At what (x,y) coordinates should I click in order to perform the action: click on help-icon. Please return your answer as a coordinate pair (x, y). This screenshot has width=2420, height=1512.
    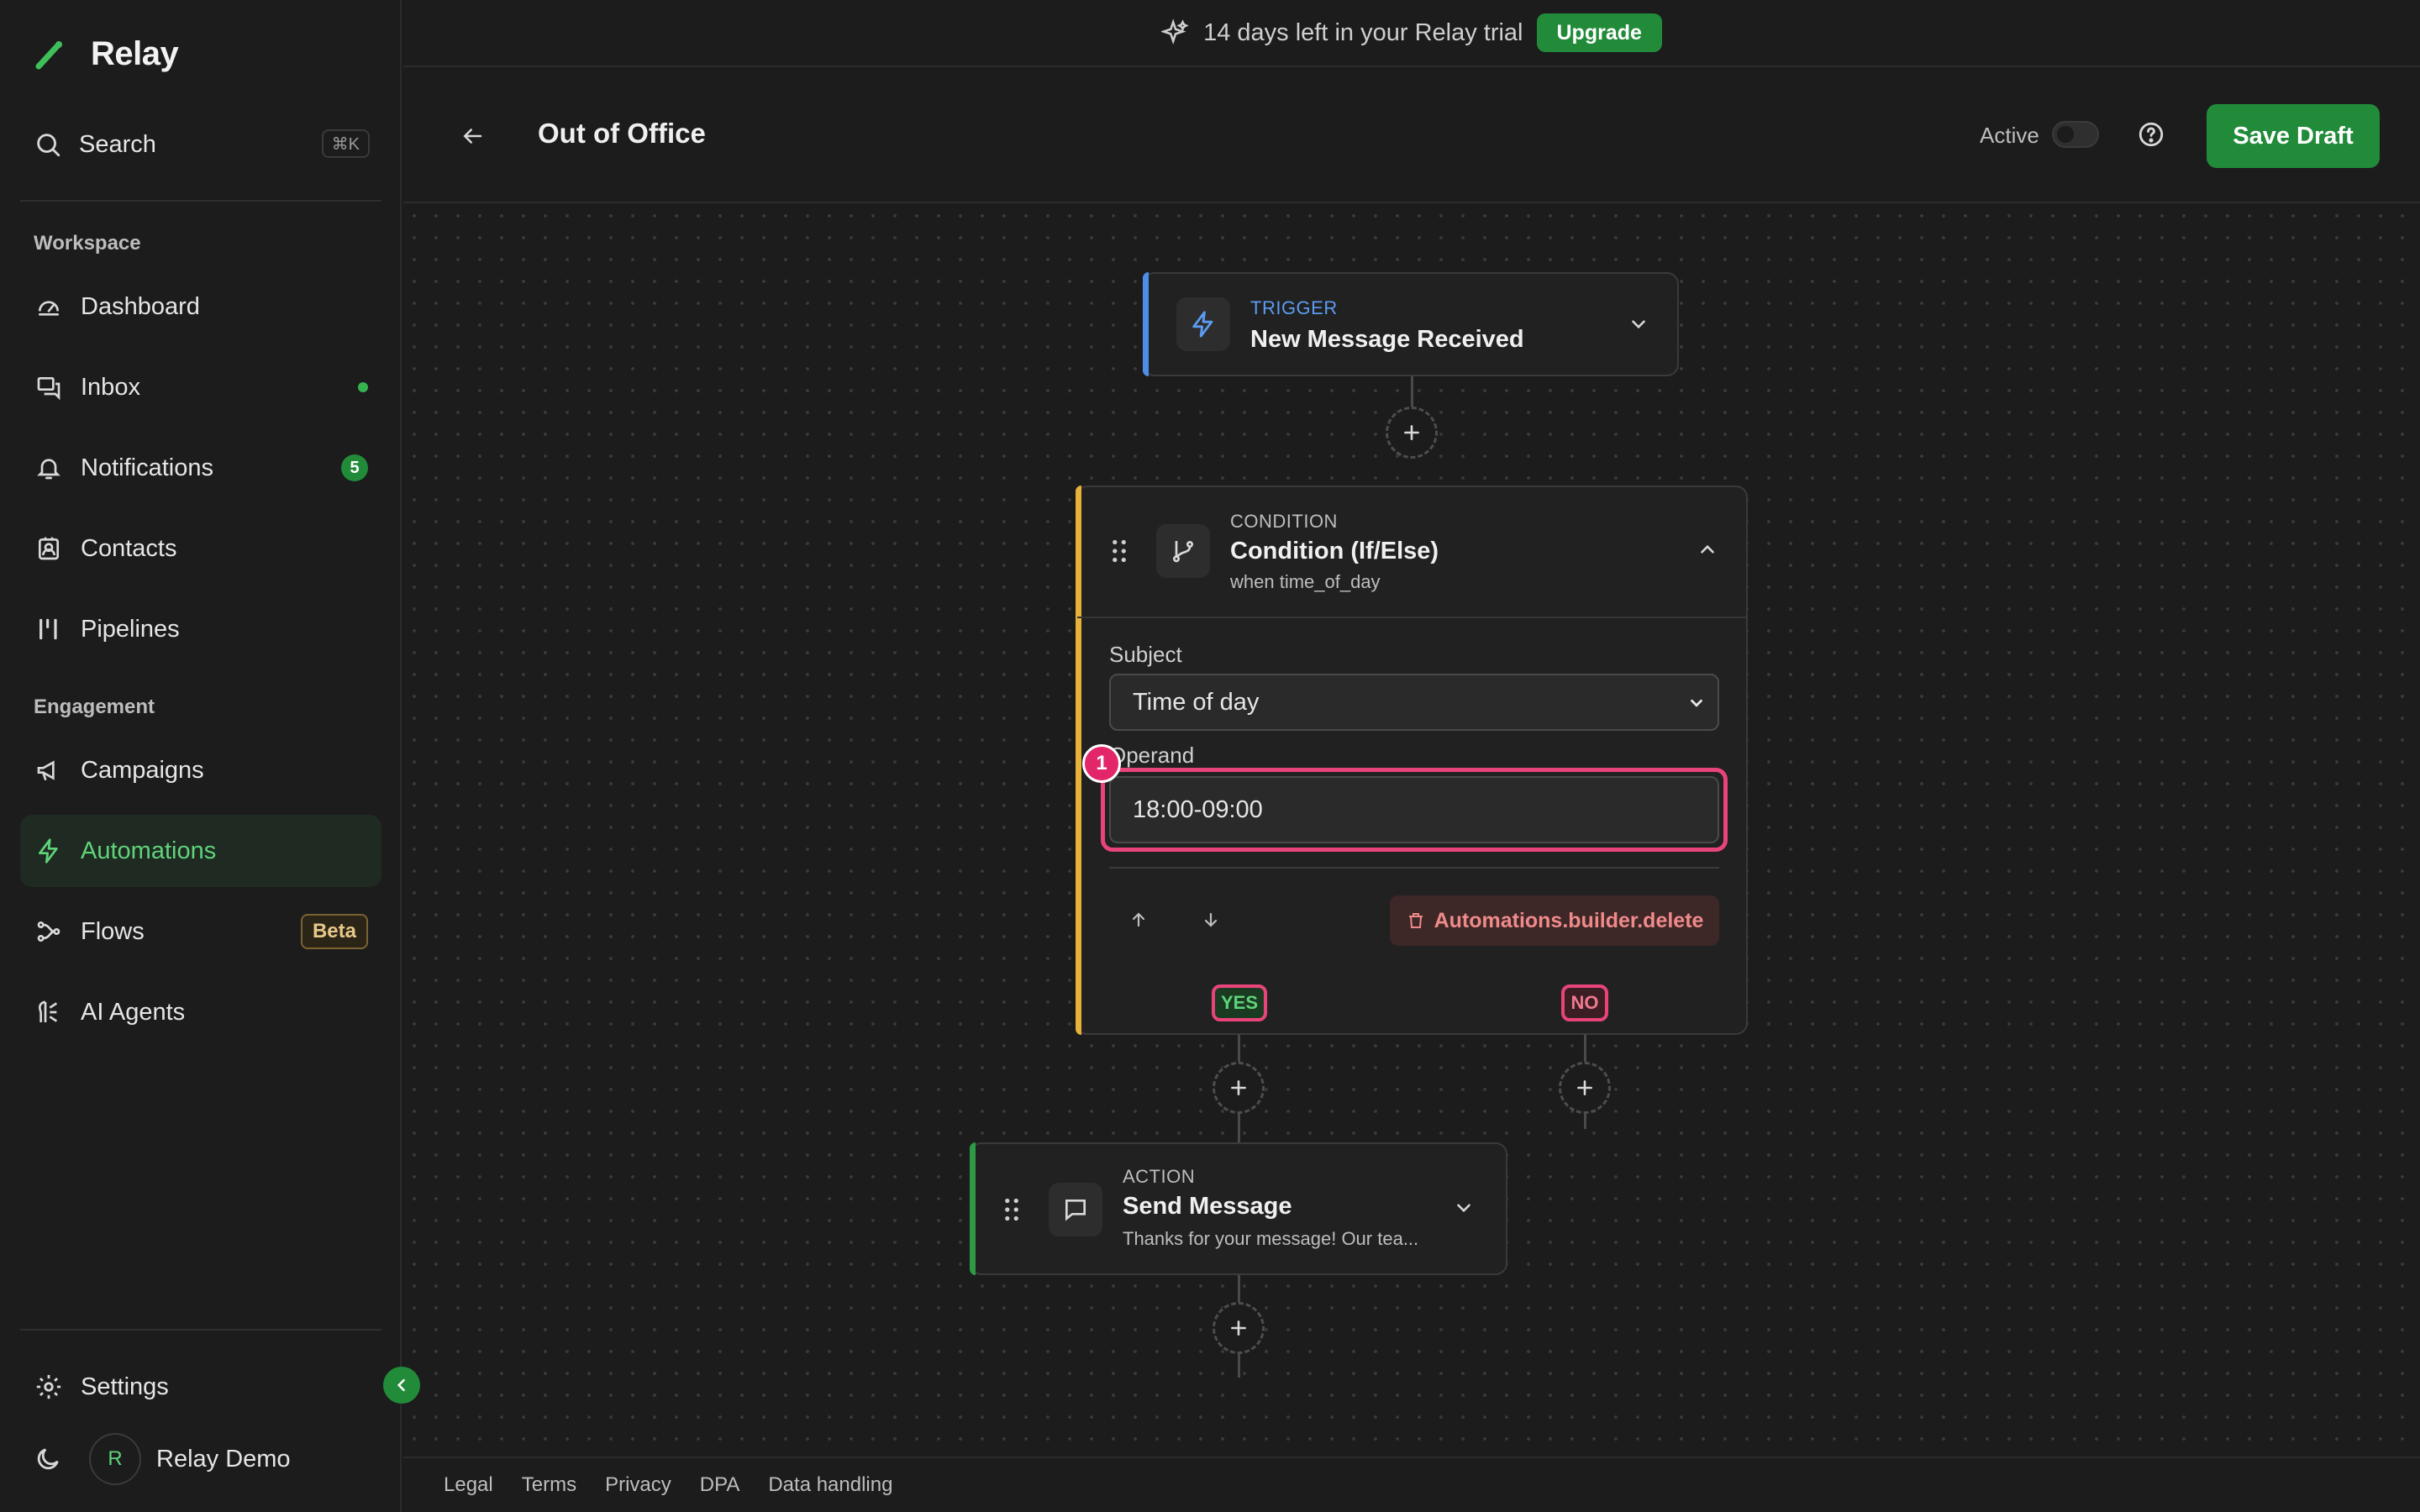
    Looking at the image, I should click on (2151, 134).